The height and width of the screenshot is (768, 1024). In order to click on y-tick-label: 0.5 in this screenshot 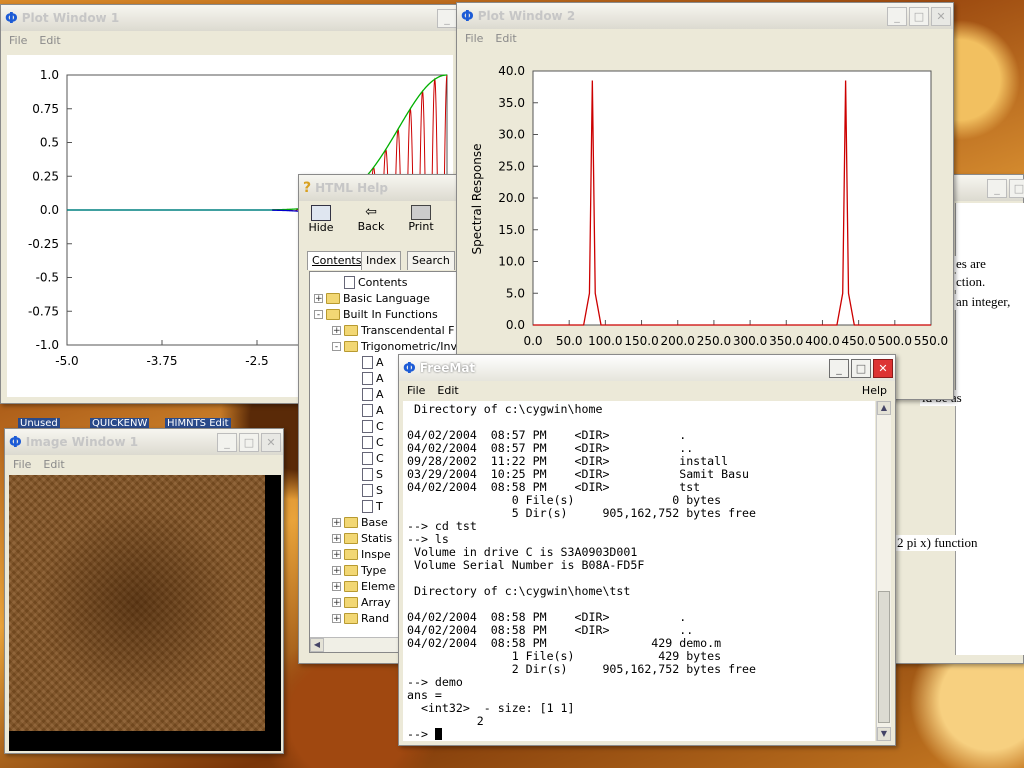, I will do `click(49, 143)`.